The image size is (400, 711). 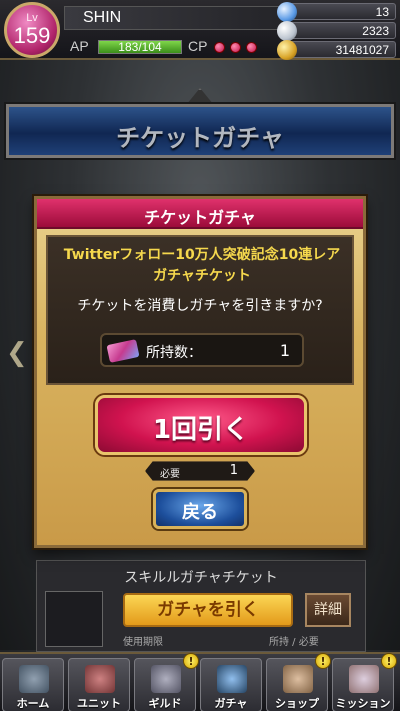 I want to click on player-name: SHIN, so click(x=102, y=17).